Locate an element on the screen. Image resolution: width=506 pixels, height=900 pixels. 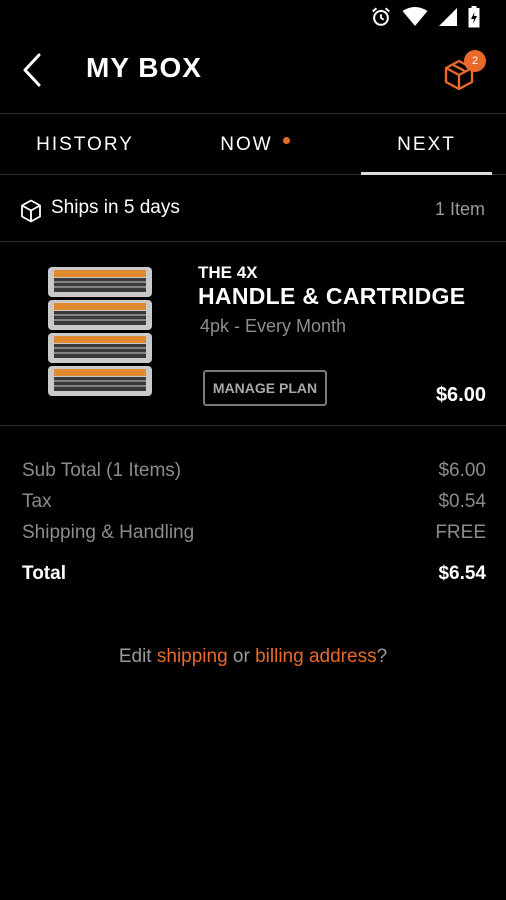
product-brand-line: THE 4X is located at coordinates (228, 272).